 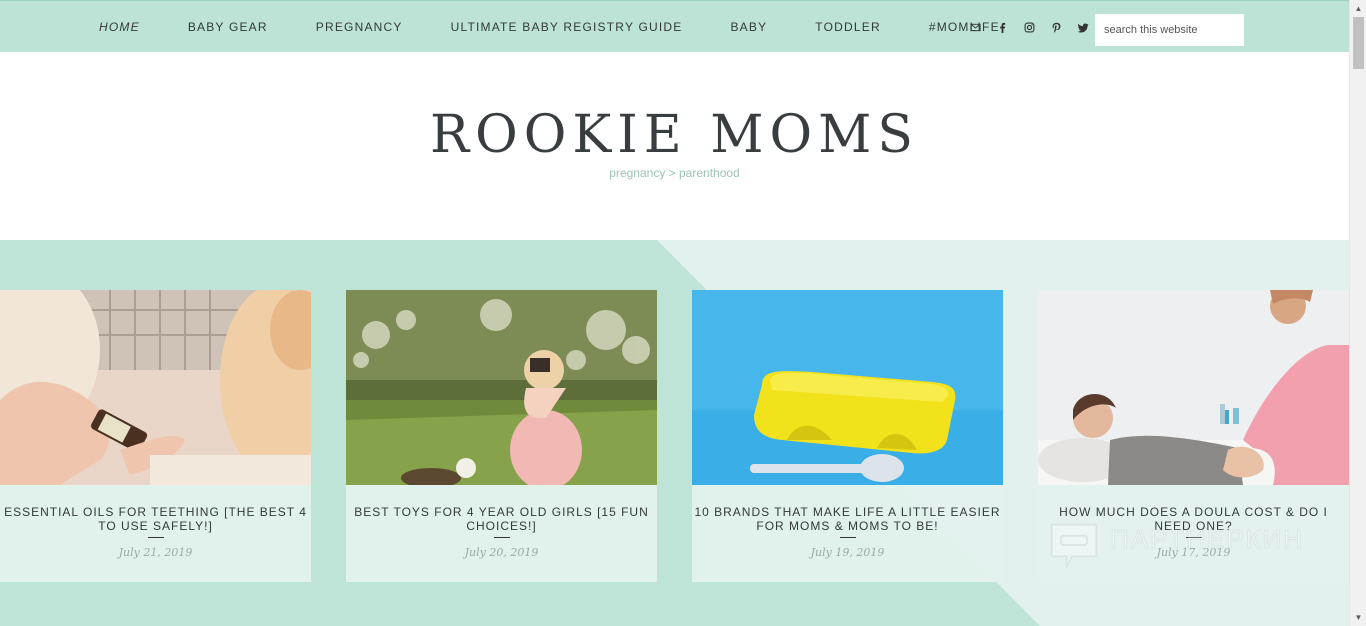 I want to click on twitter-icon, so click(x=1083, y=27).